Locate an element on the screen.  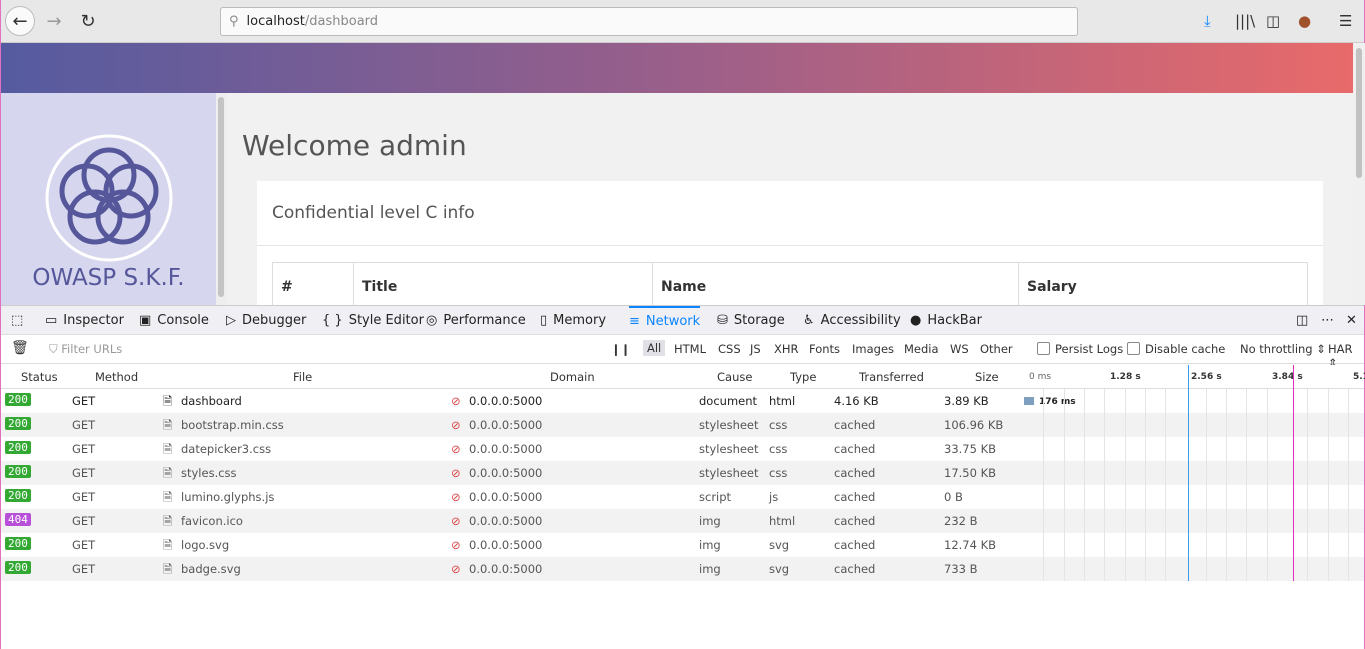
filter-images: Images is located at coordinates (873, 349).